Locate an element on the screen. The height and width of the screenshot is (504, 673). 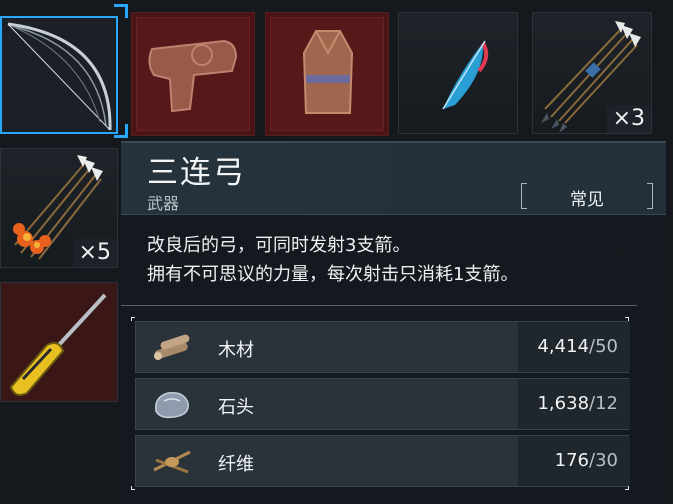
material-row-stone: 石头 1,638/12 is located at coordinates (382, 404).